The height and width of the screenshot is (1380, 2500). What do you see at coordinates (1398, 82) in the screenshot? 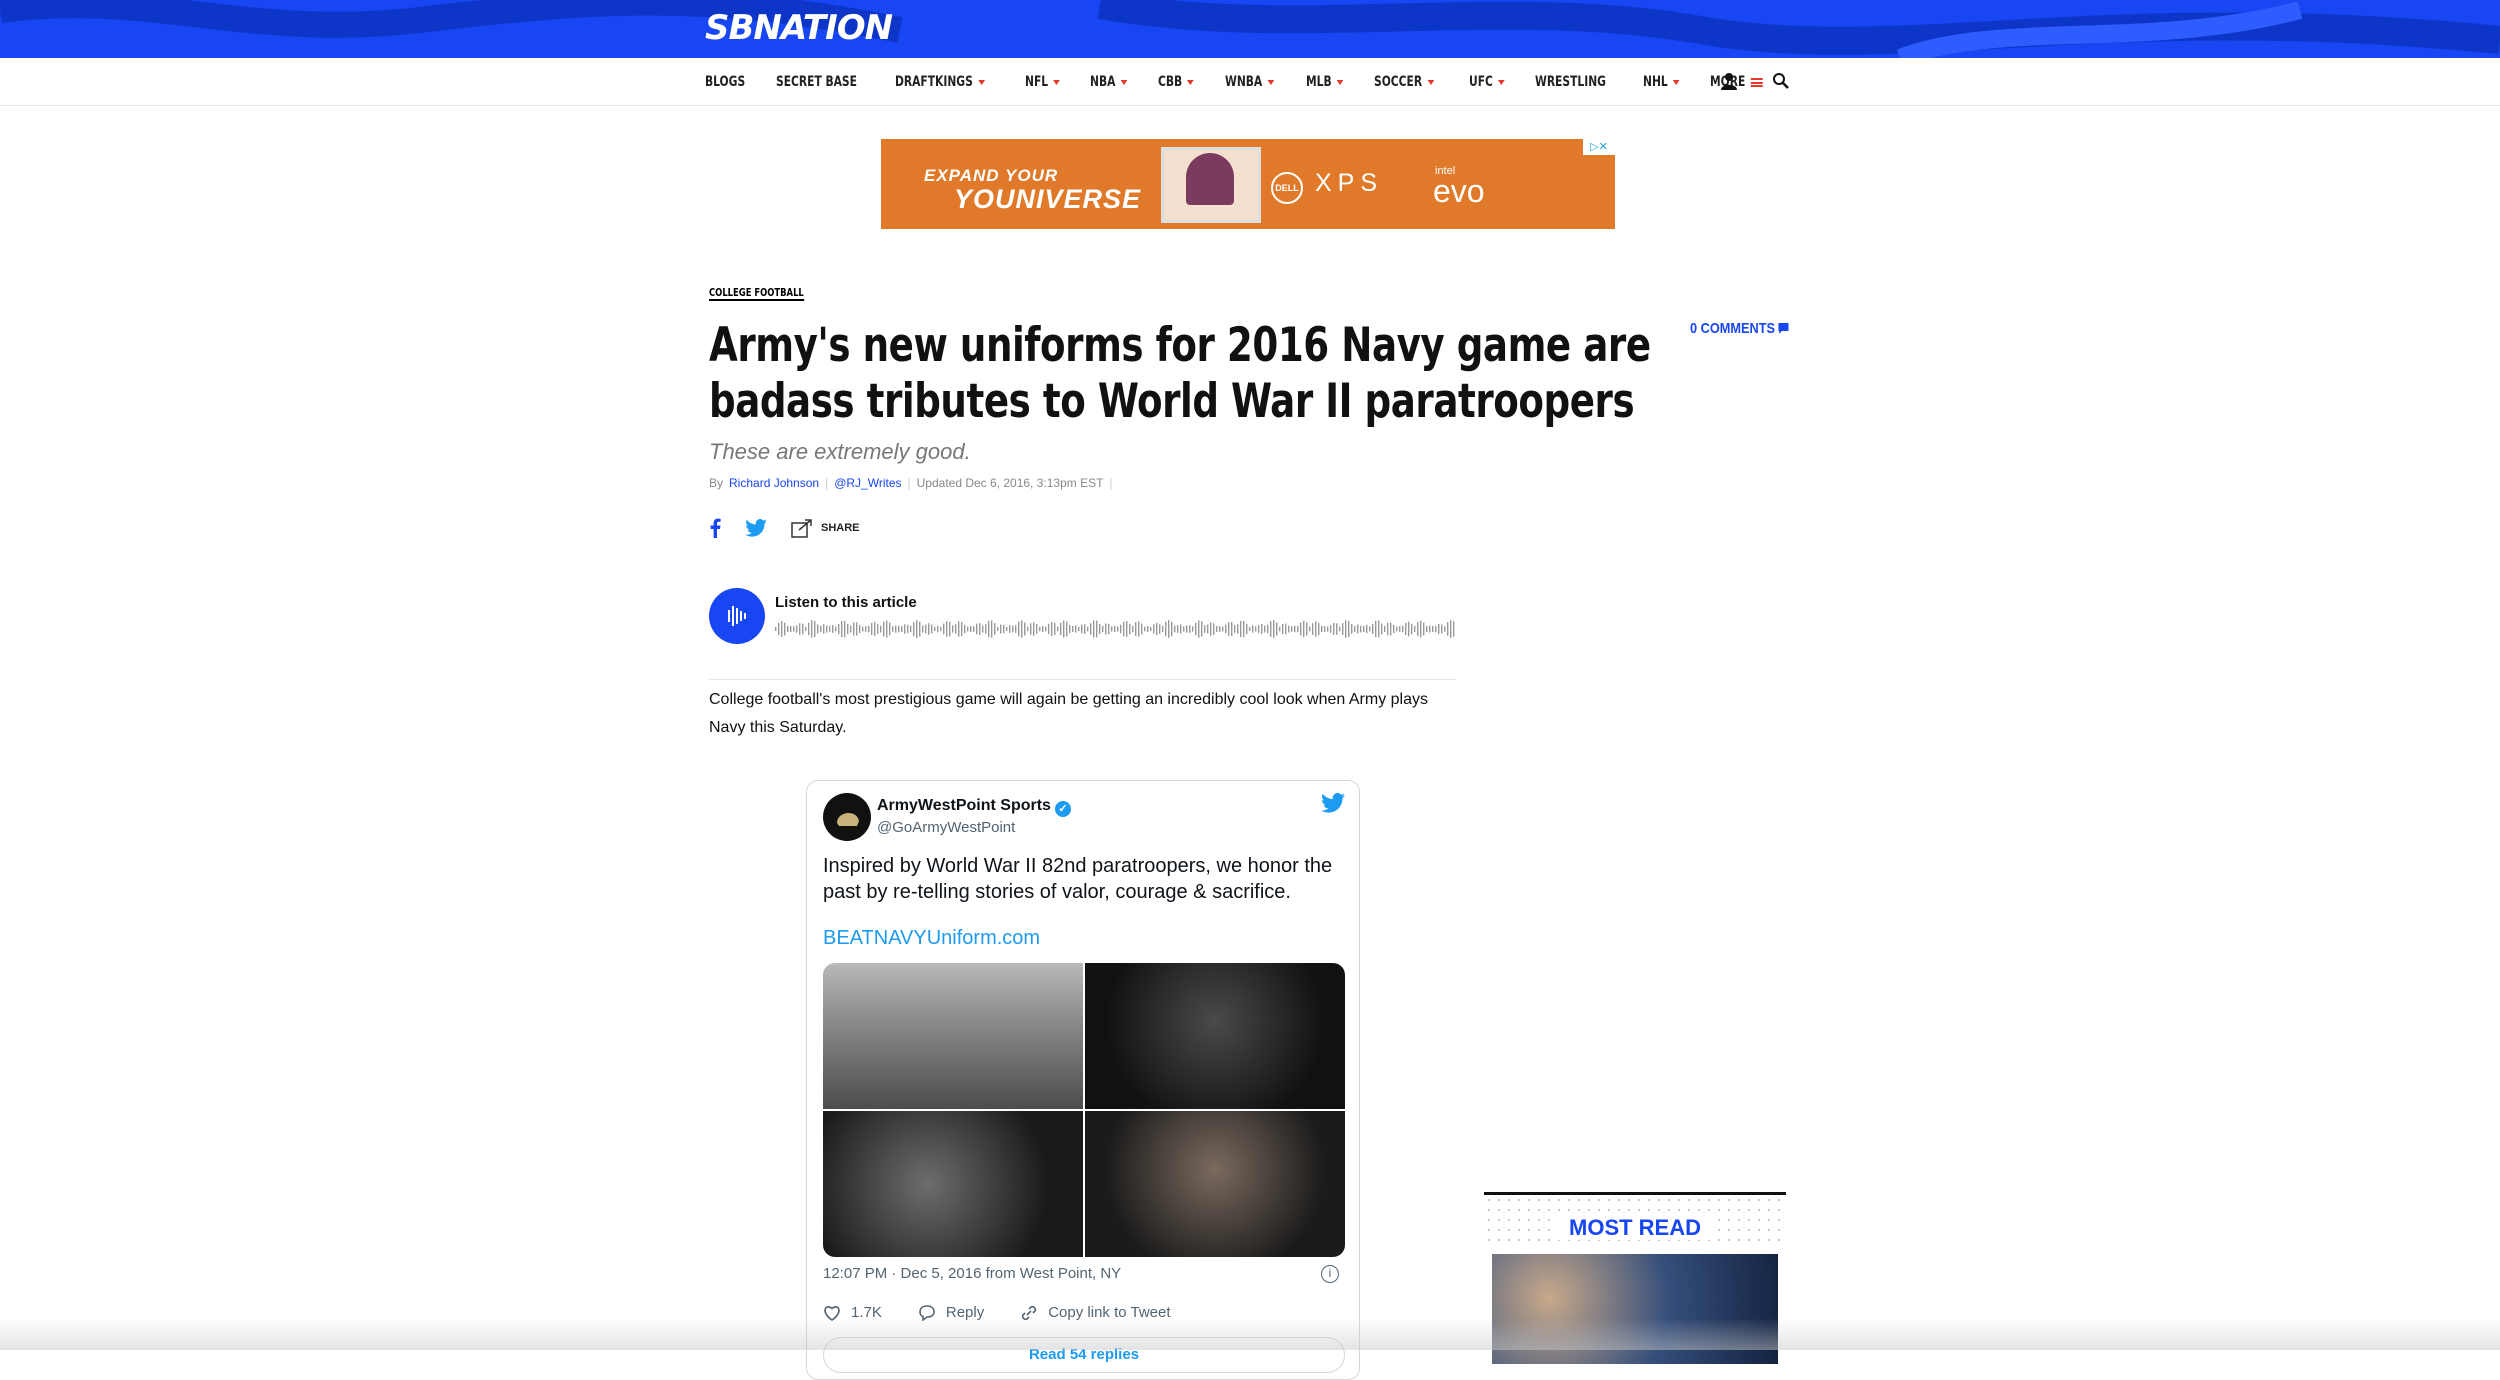
I see `nav-item-label: SOCCER` at bounding box center [1398, 82].